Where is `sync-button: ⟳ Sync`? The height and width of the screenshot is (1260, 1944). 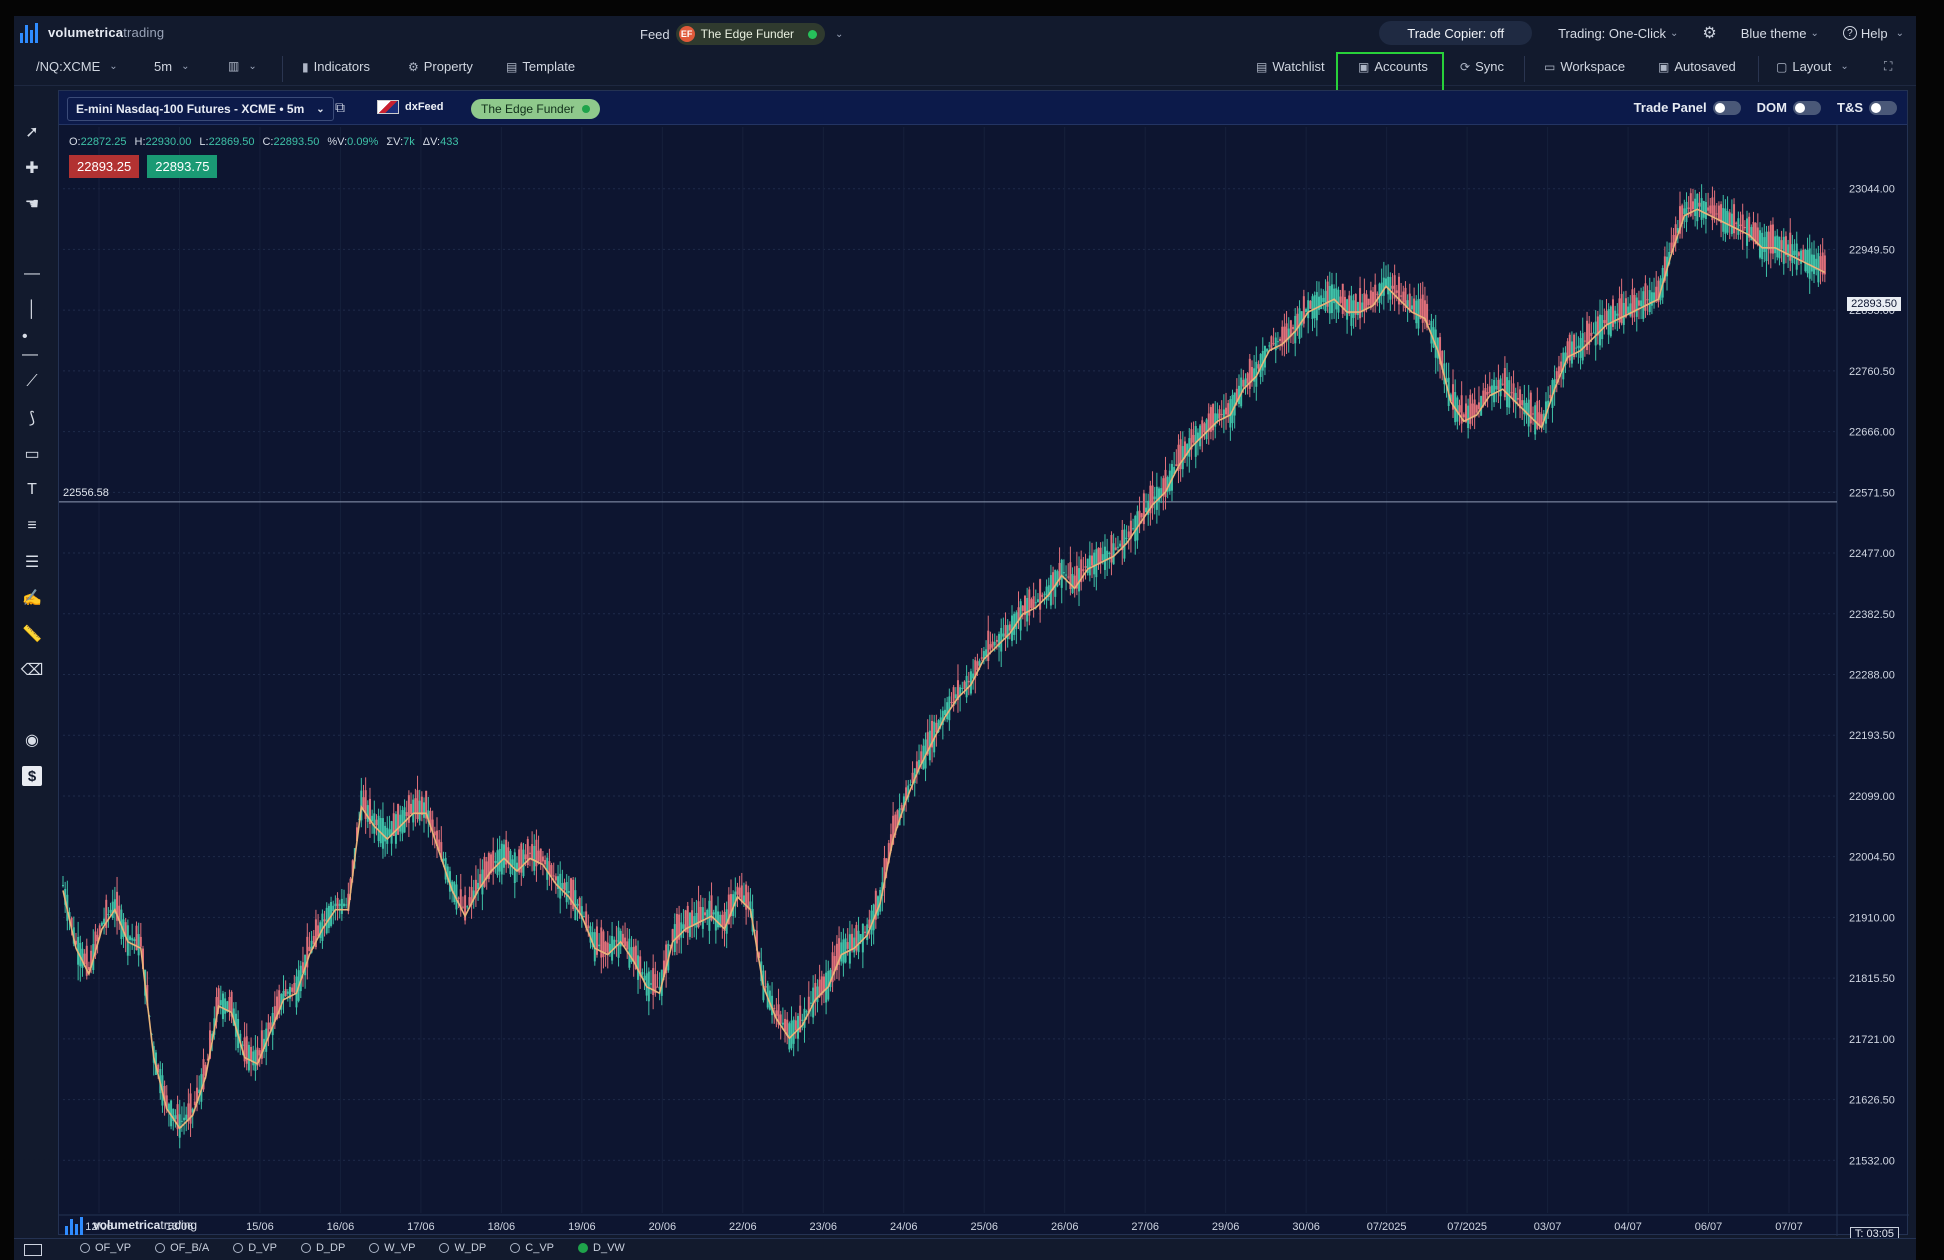
sync-button: ⟳ Sync is located at coordinates (1482, 66).